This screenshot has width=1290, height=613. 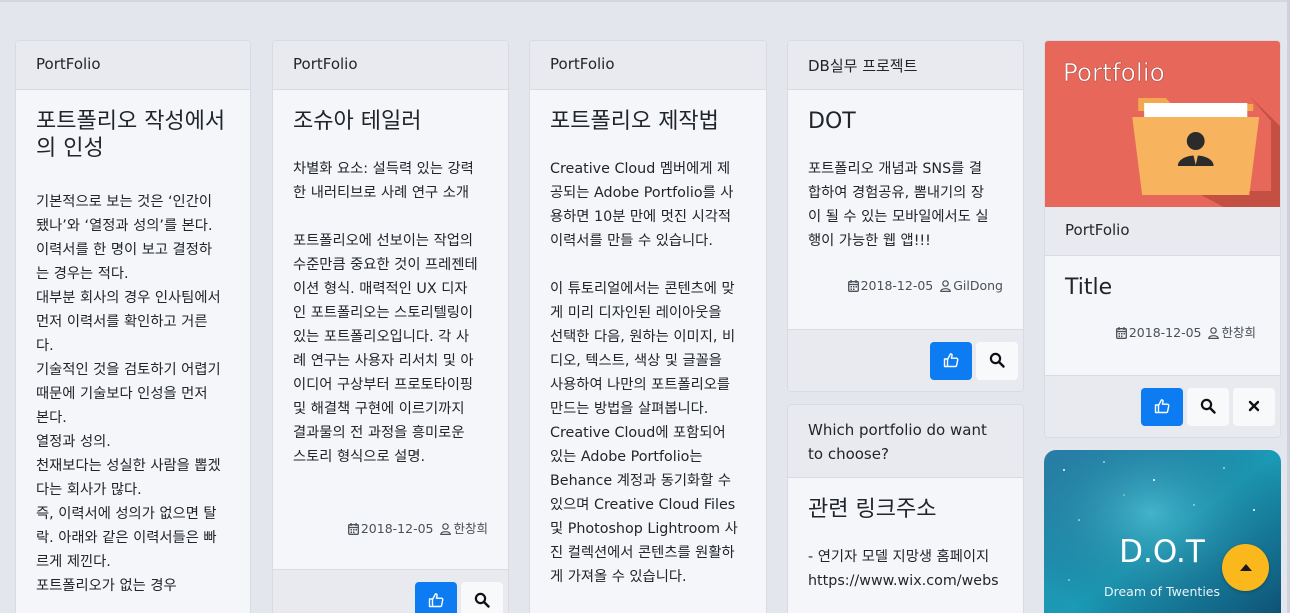 I want to click on card-title: 포트폴리오 제작법, so click(x=648, y=121).